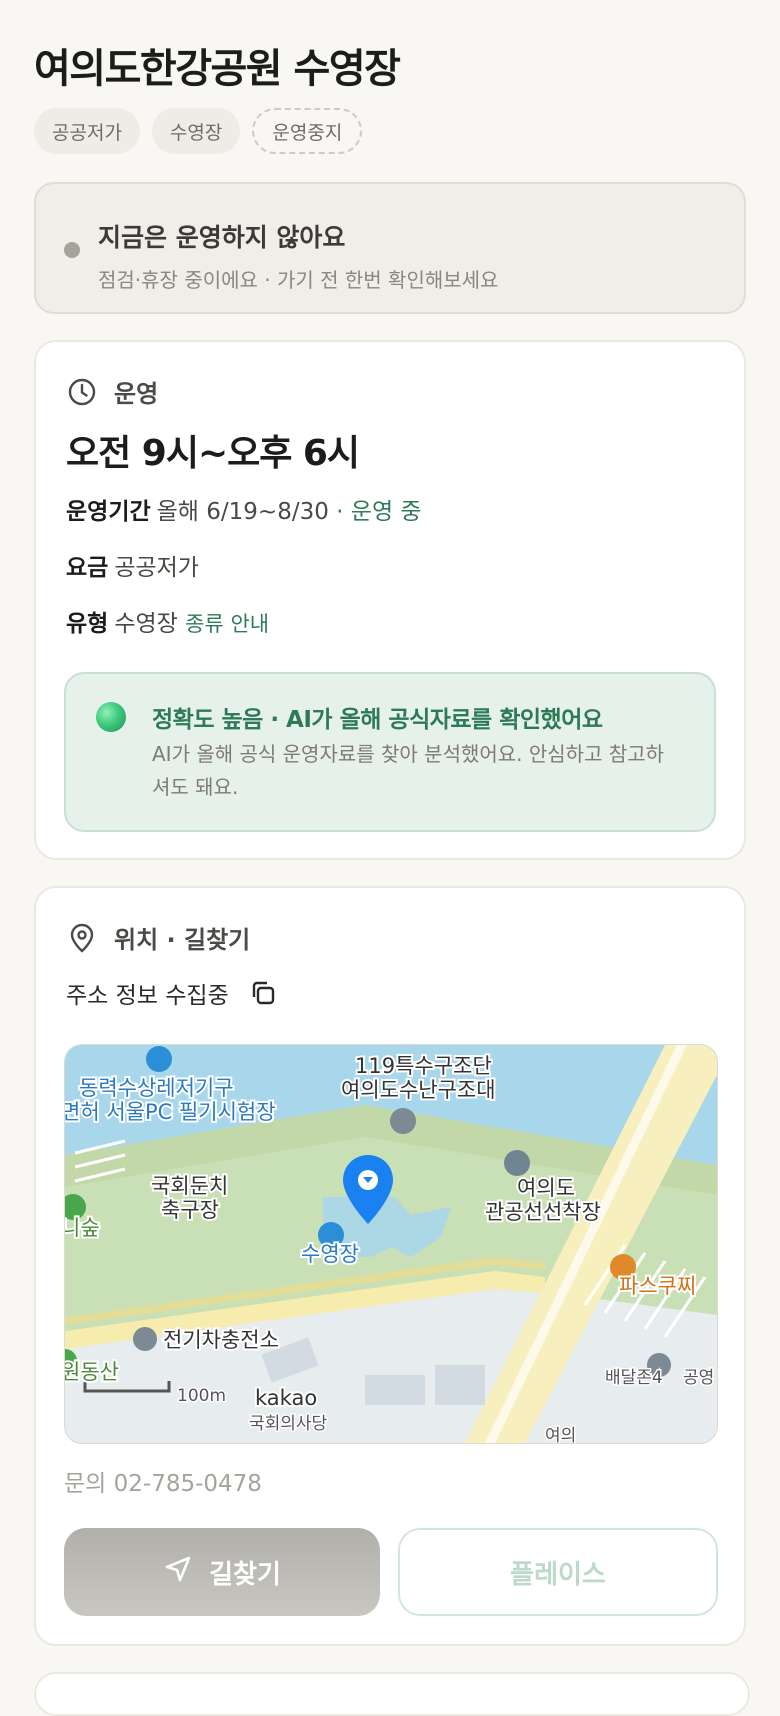  I want to click on map-label-cafe: 파스쿠찌, so click(657, 1286).